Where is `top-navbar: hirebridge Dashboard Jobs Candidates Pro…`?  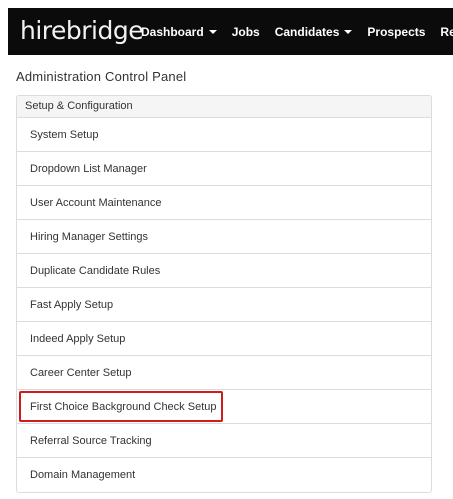 top-navbar: hirebridge Dashboard Jobs Candidates Pro… is located at coordinates (230, 31).